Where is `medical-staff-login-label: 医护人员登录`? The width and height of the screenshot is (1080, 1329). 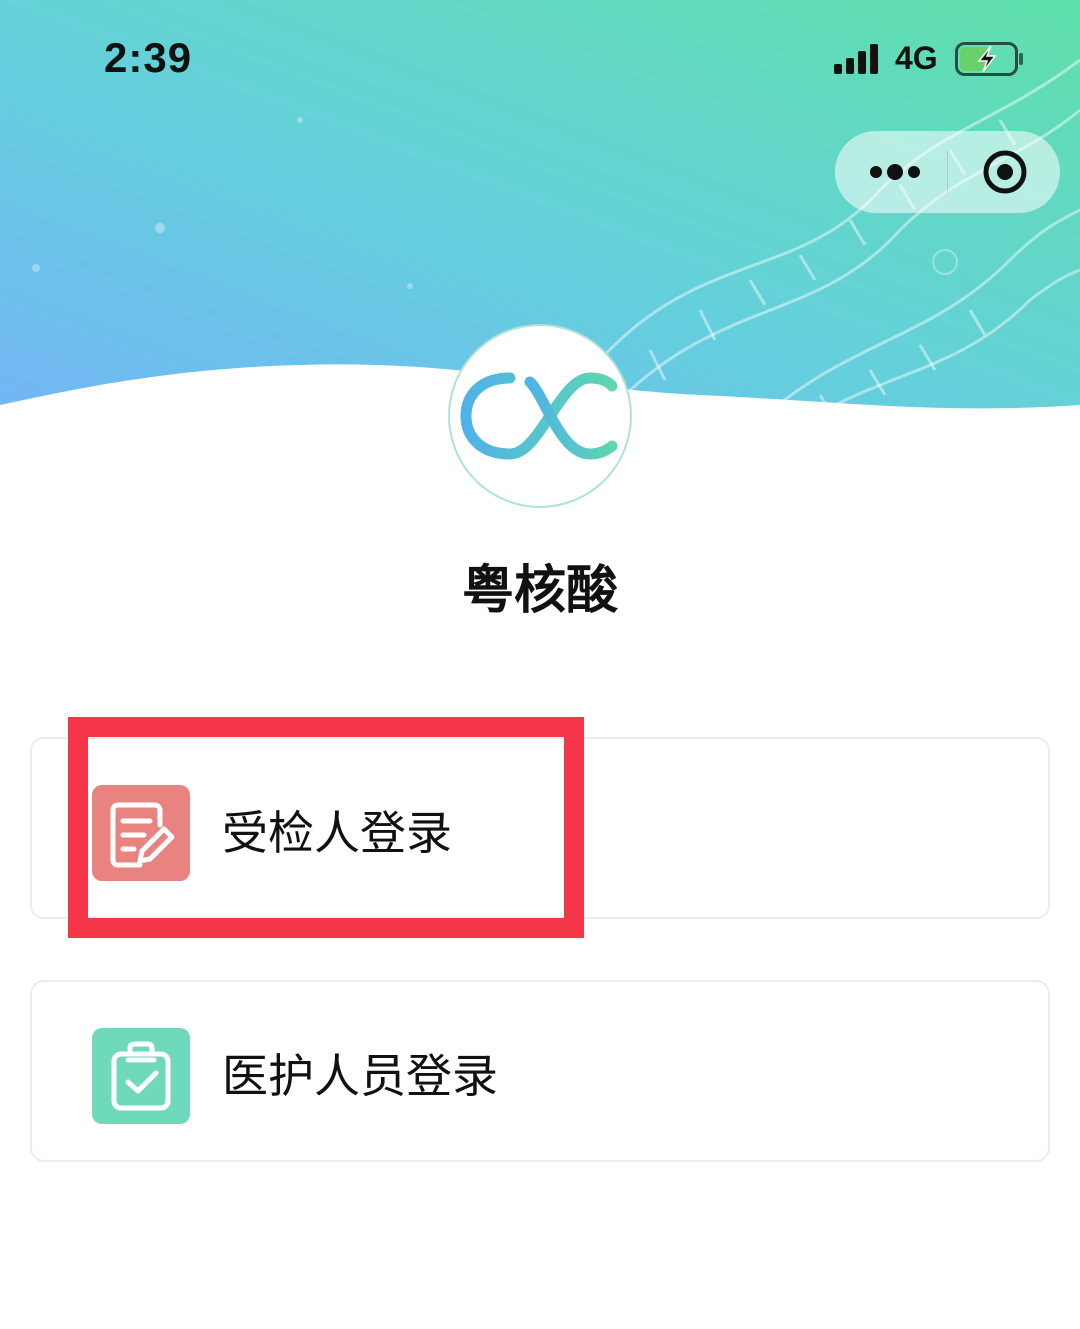
medical-staff-login-label: 医护人员登录 is located at coordinates (360, 1076).